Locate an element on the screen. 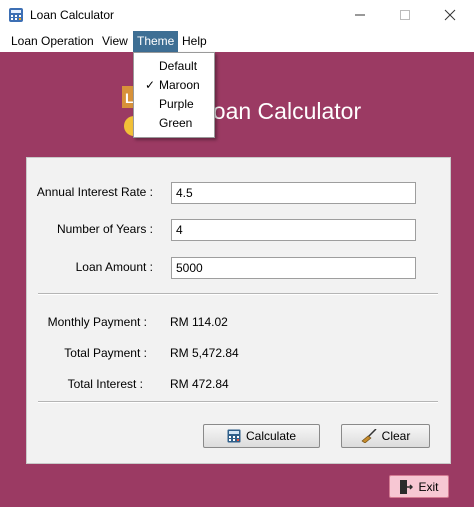 The width and height of the screenshot is (474, 507). menu-view: View is located at coordinates (115, 41).